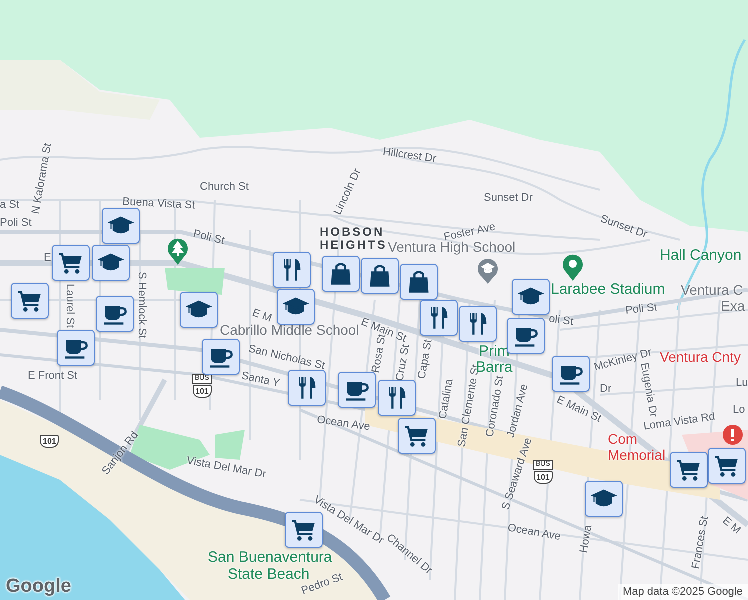 The image size is (748, 600). I want to click on neighborhood-label: HOBSON, so click(352, 232).